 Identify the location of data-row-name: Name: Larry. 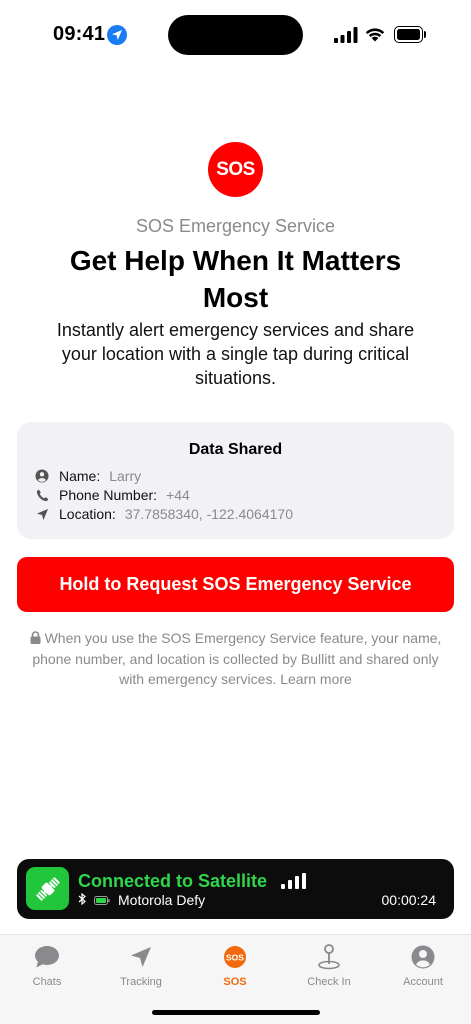
(88, 476).